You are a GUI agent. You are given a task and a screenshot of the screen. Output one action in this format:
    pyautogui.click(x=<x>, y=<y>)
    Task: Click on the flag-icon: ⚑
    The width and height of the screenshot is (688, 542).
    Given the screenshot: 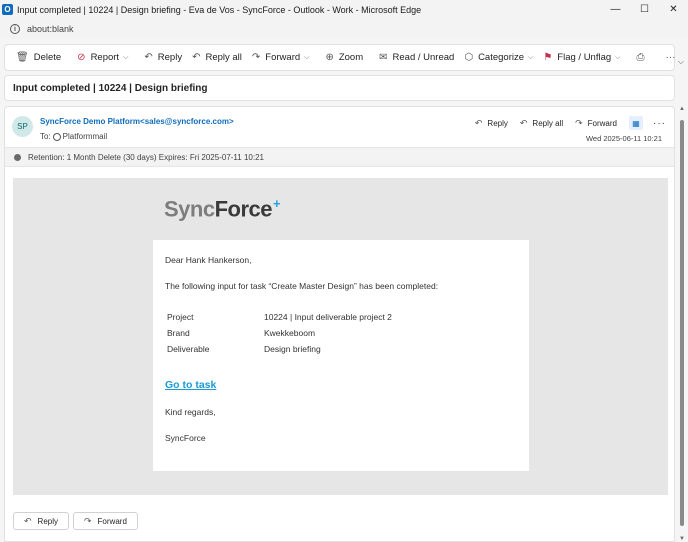 What is the action you would take?
    pyautogui.click(x=548, y=57)
    